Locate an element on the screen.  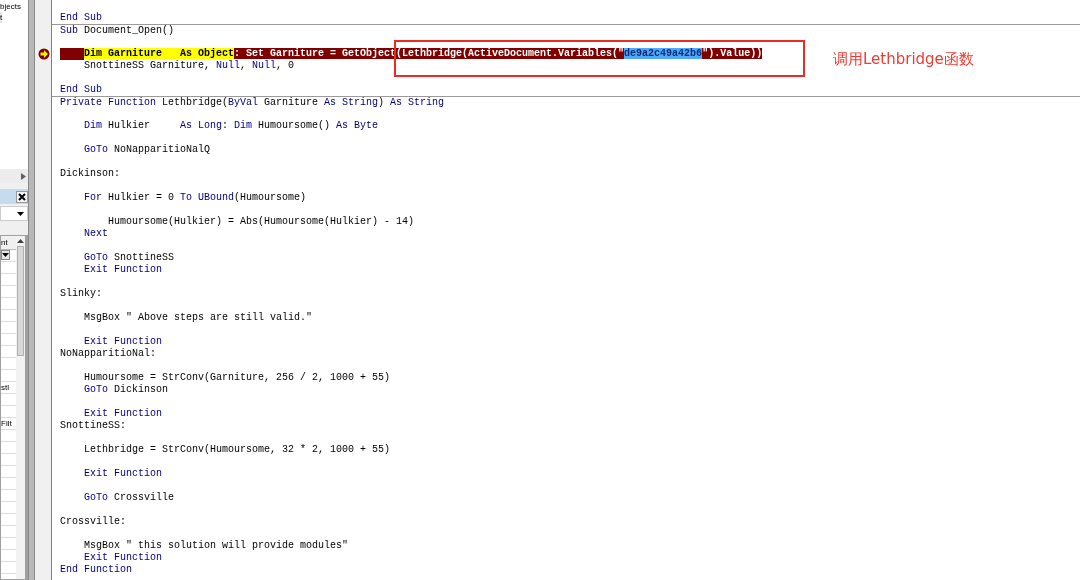
code-line: GoTo Crossville is located at coordinates (129, 498).